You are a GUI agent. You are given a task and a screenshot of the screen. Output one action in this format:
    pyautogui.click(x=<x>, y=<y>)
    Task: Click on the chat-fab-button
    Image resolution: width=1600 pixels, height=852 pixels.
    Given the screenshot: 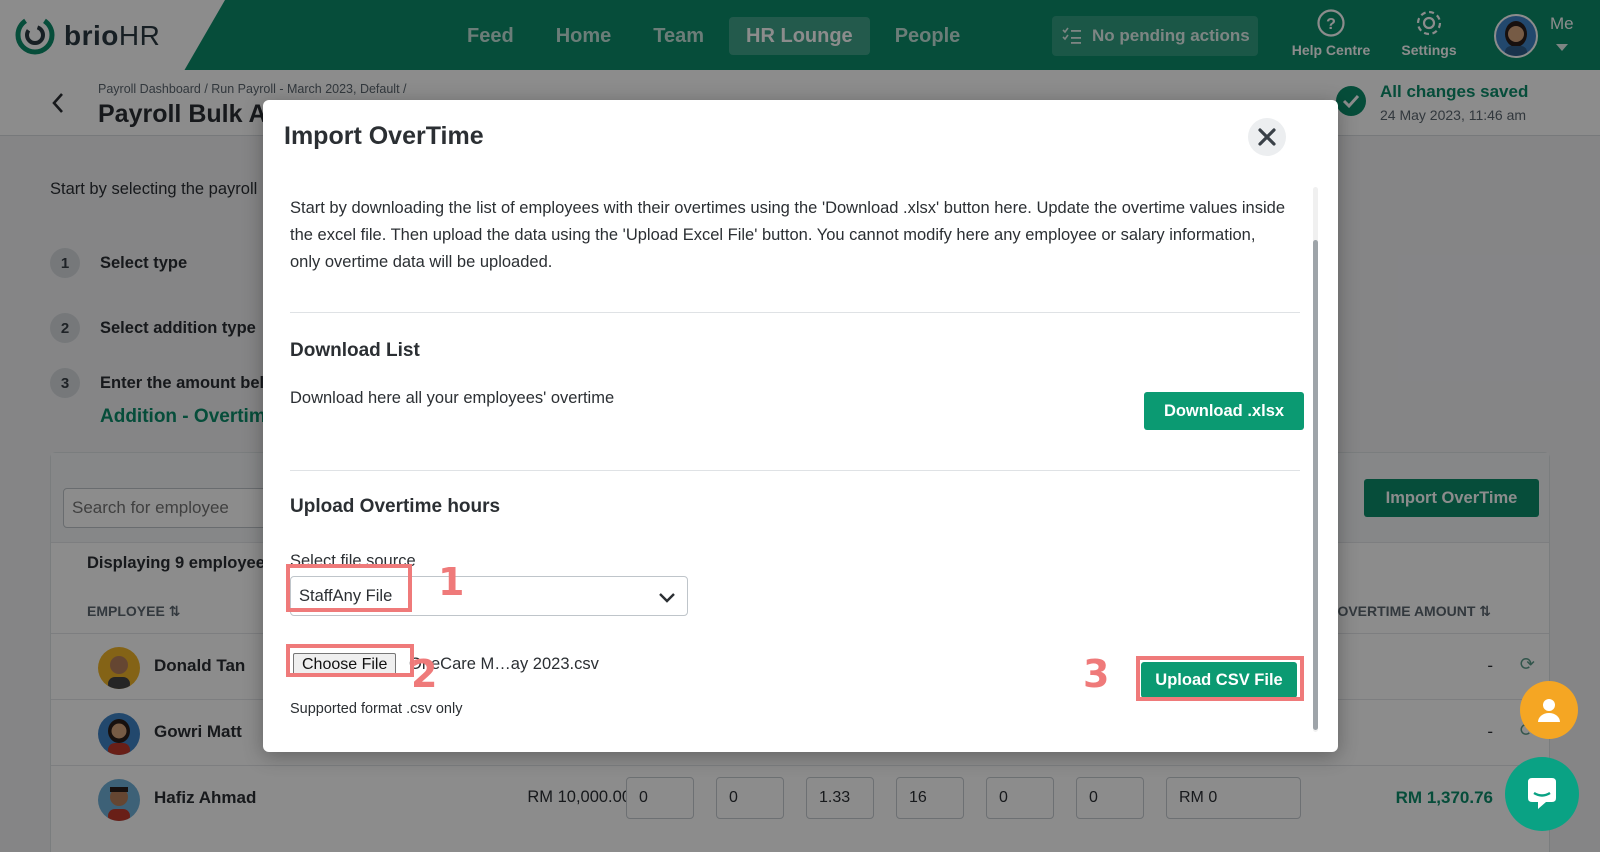 What is the action you would take?
    pyautogui.click(x=1542, y=794)
    